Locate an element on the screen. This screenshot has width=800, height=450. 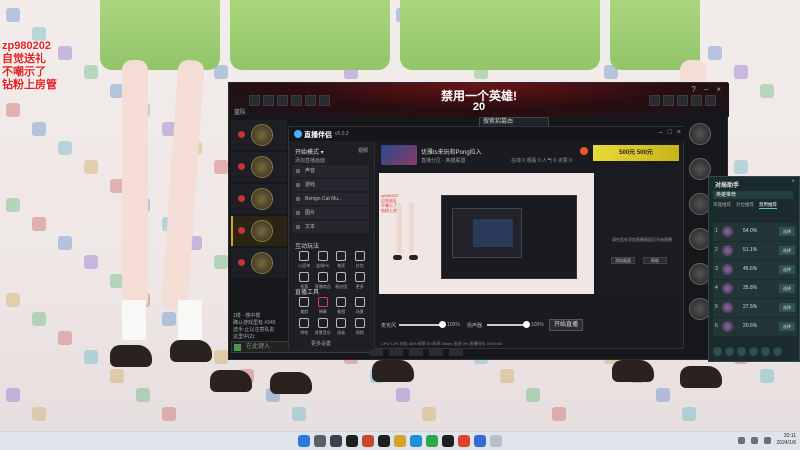
task-view-icon is located at coordinates (336, 441).